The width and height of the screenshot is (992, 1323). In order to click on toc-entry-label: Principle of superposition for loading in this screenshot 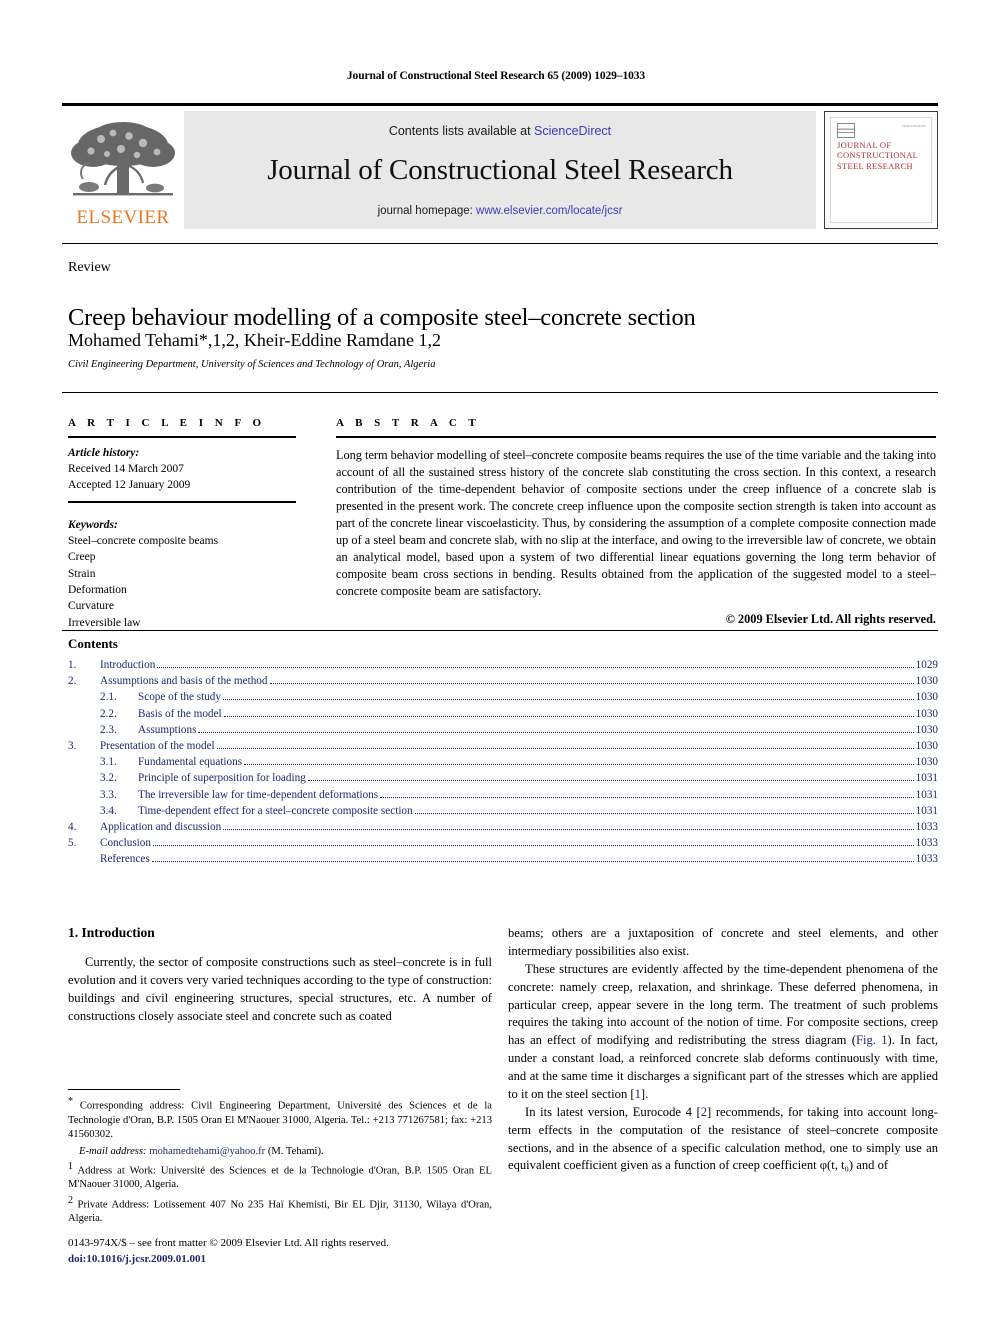, I will do `click(222, 778)`.